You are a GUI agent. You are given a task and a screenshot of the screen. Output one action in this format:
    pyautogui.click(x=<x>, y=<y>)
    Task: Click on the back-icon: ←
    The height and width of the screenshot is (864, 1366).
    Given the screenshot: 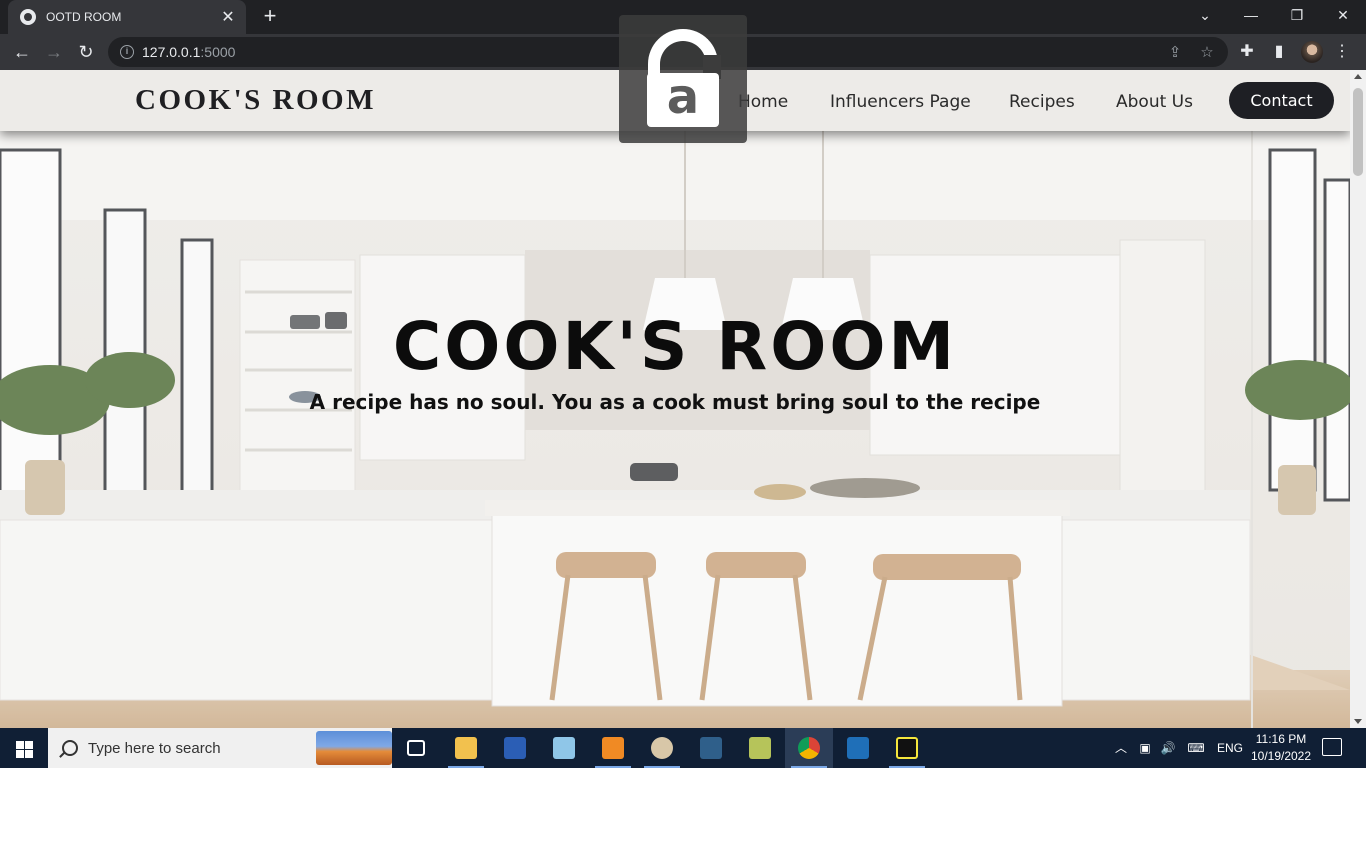 What is the action you would take?
    pyautogui.click(x=22, y=52)
    